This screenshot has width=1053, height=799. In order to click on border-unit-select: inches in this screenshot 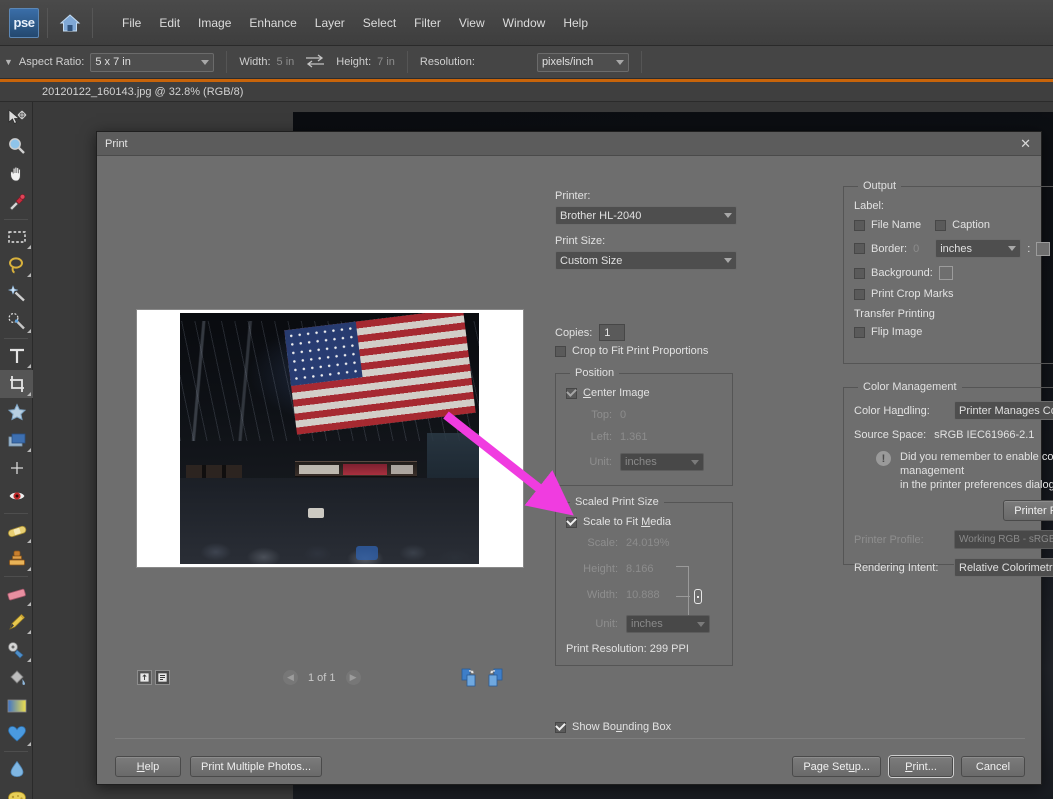, I will do `click(978, 248)`.